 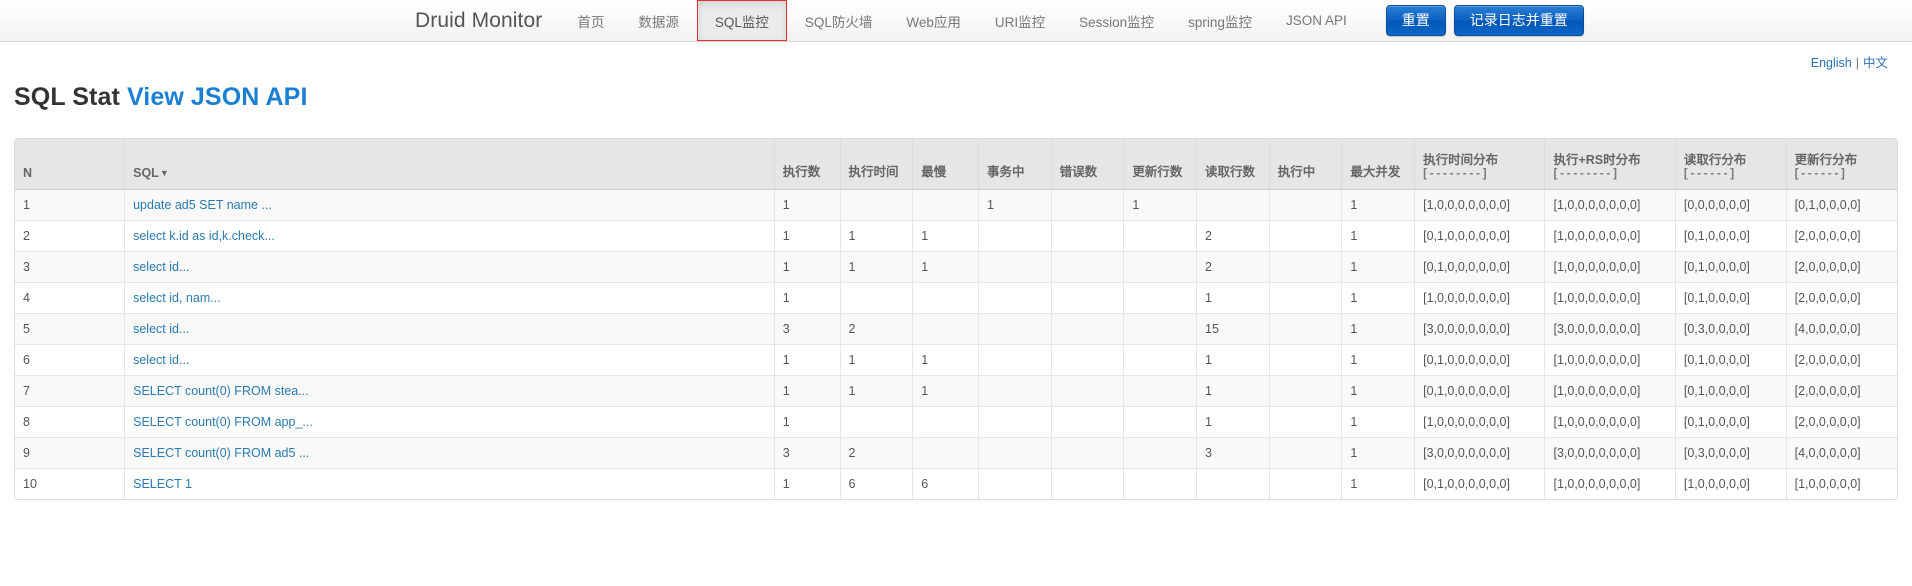 I want to click on nav-item-web-app: Web应用, so click(x=933, y=20).